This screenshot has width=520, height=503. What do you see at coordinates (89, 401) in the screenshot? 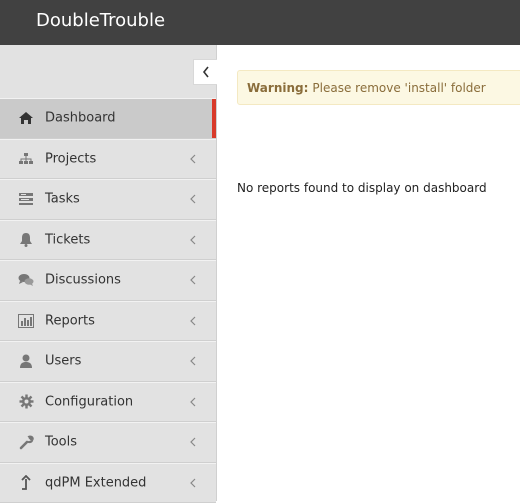
I see `sidebar-item-label: Configuration` at bounding box center [89, 401].